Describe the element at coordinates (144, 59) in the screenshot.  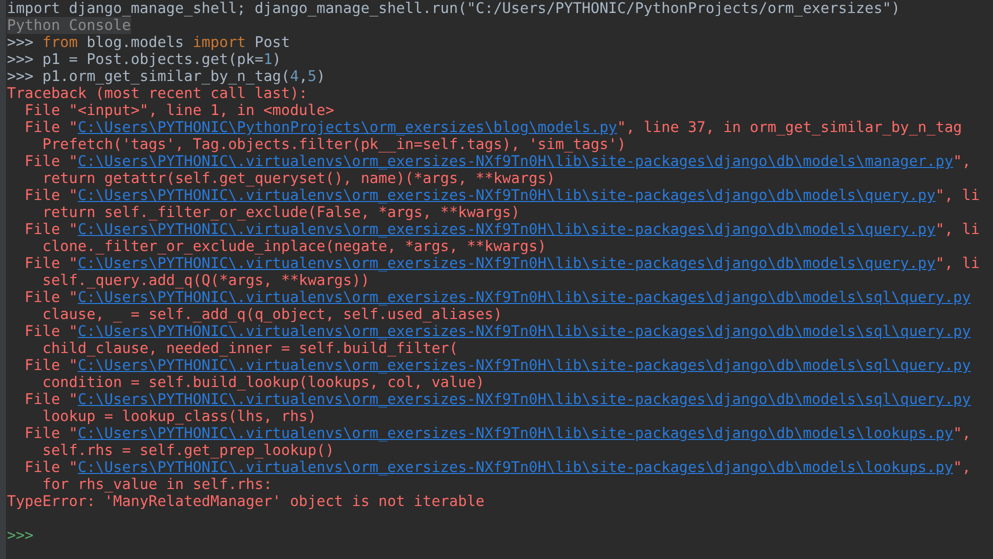
I see `console-input-line: >>> p1 = Post.objects.get(pk=1)` at that location.